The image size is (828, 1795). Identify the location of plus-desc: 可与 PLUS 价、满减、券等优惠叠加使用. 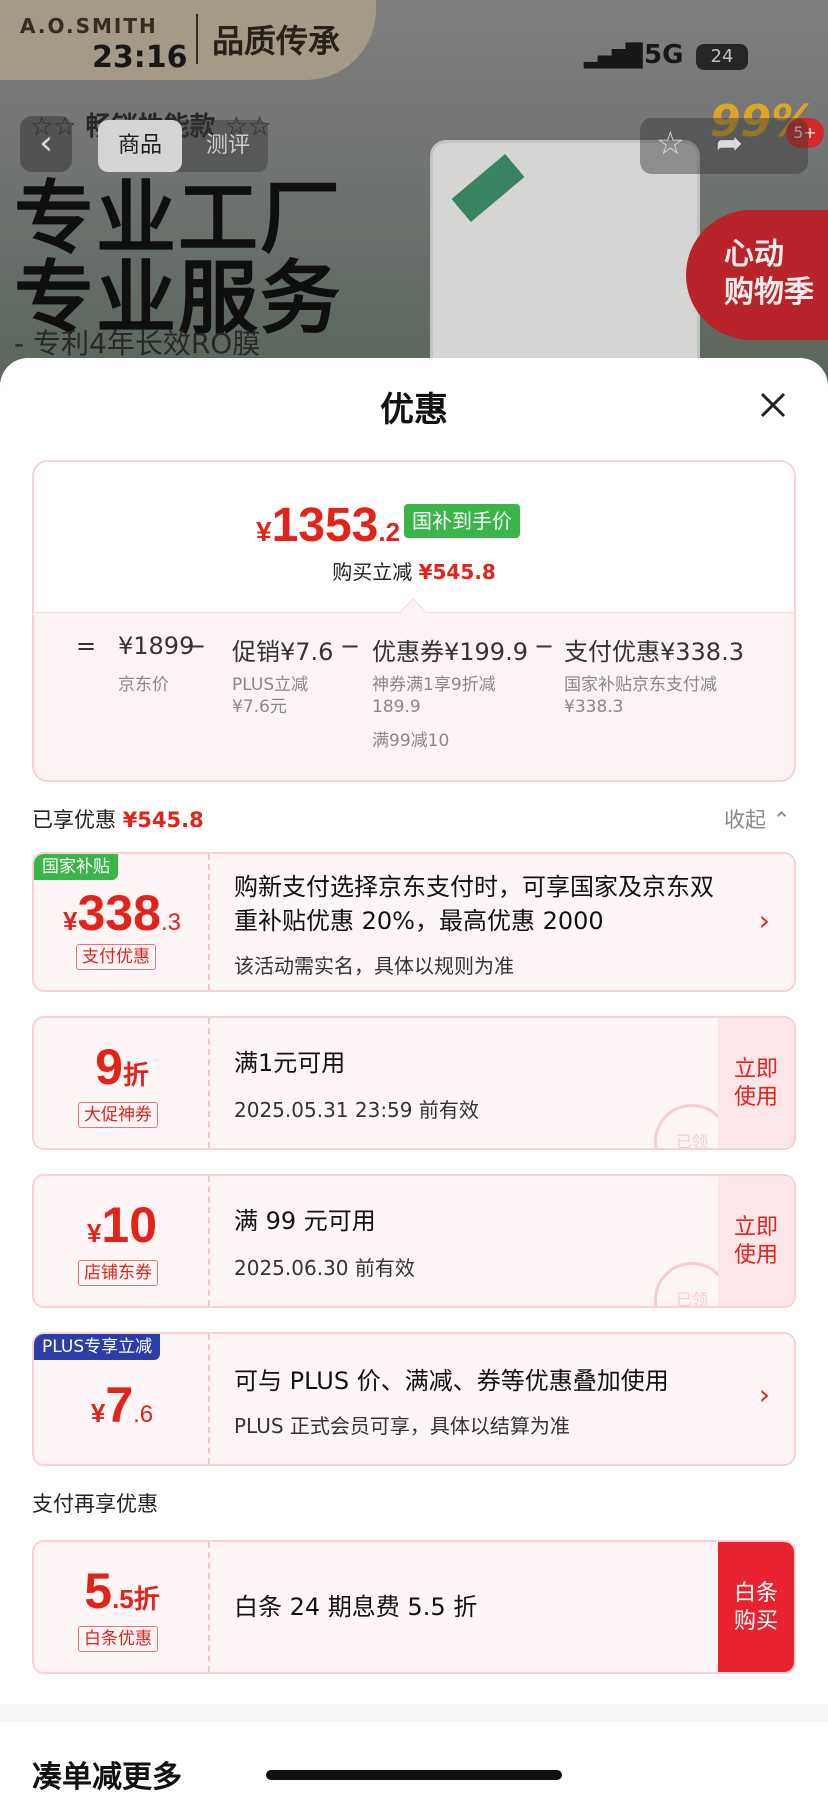
(451, 1381).